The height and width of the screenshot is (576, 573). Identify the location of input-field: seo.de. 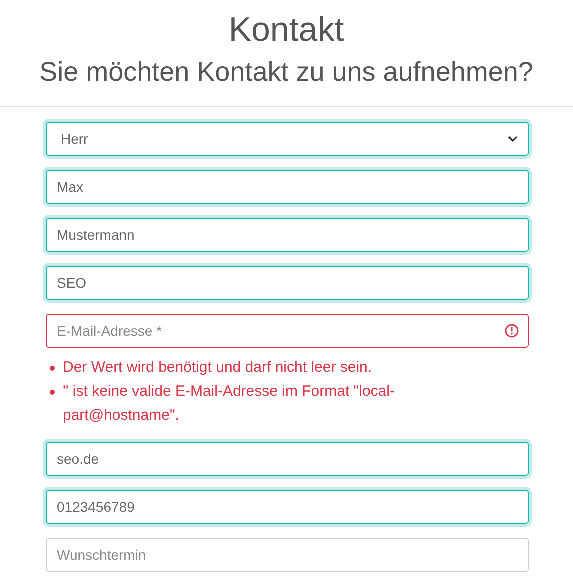
(287, 459).